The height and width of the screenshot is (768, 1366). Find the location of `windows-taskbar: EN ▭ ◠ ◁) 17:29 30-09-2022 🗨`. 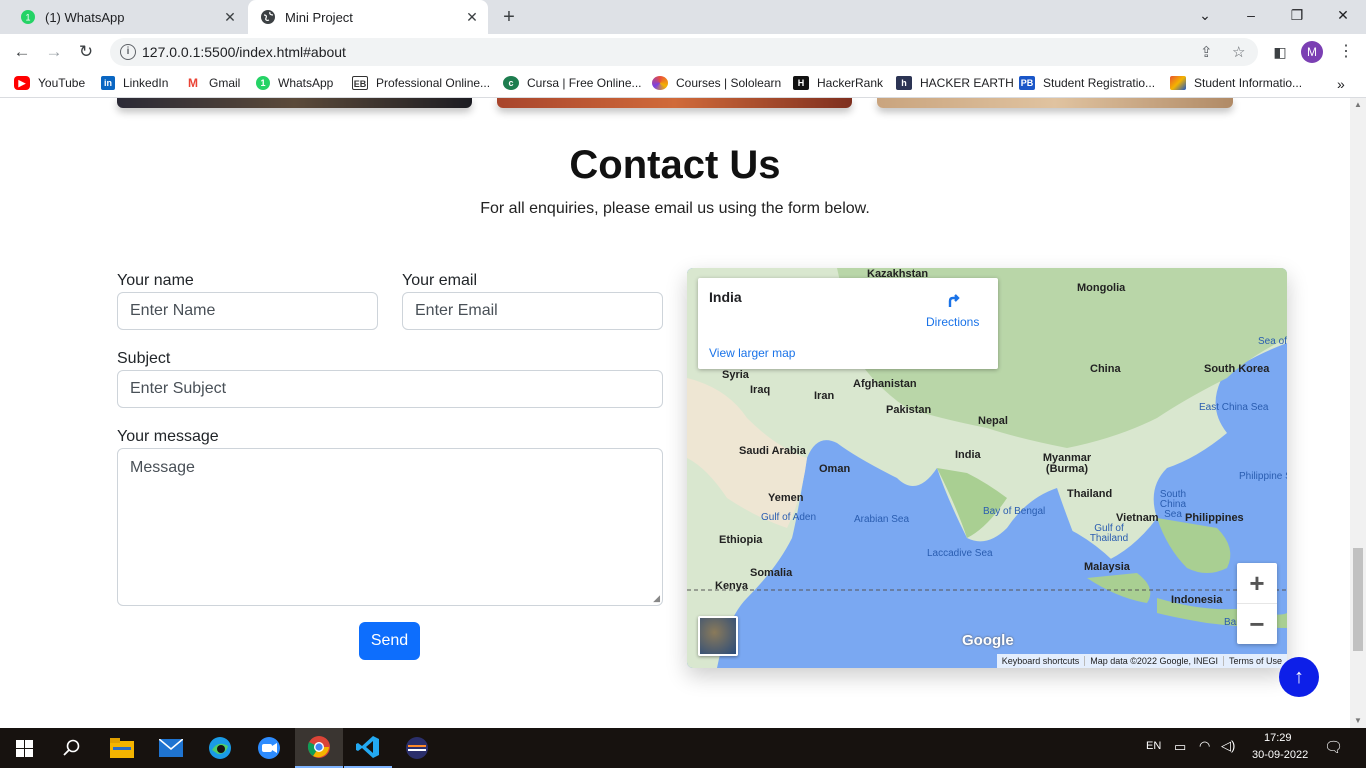

windows-taskbar: EN ▭ ◠ ◁) 17:29 30-09-2022 🗨 is located at coordinates (683, 748).